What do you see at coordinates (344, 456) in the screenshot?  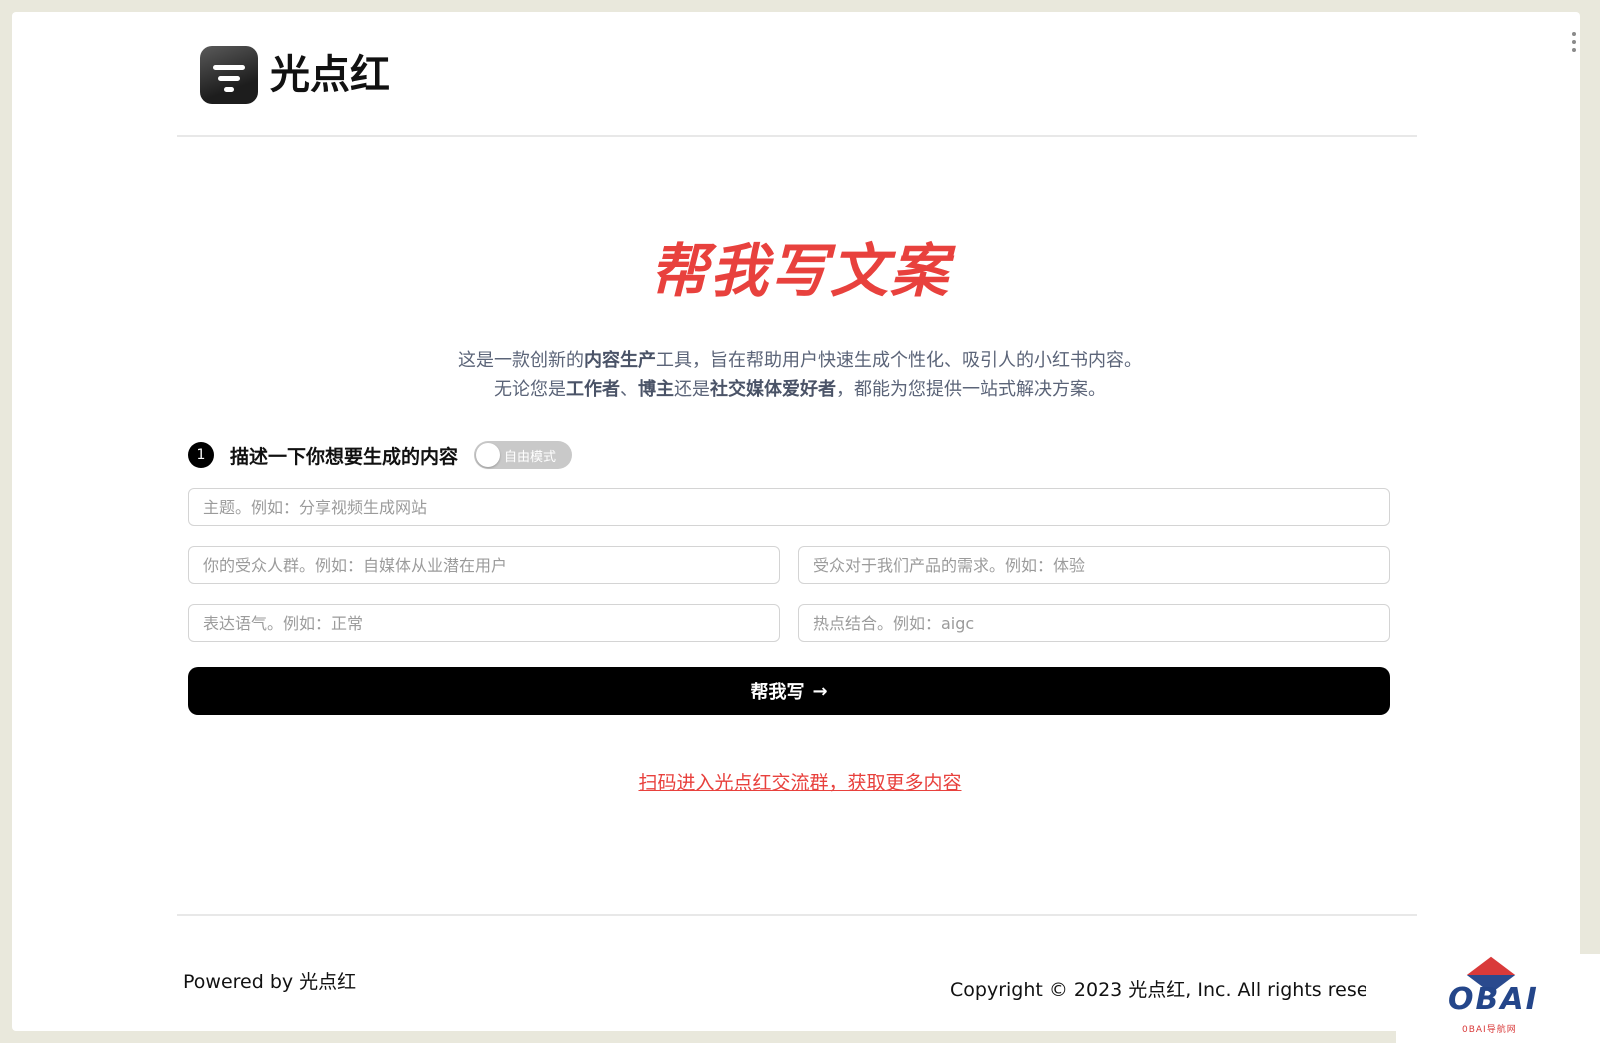 I see `step-label: 描述一下你想要生成的内容` at bounding box center [344, 456].